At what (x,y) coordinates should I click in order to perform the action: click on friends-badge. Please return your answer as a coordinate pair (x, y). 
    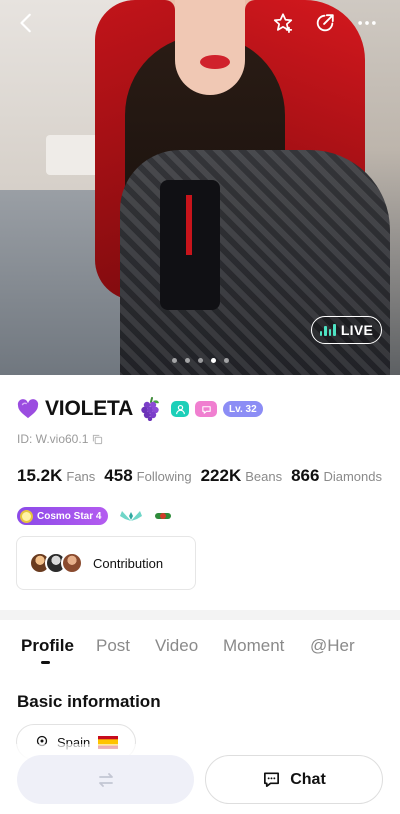
    Looking at the image, I should click on (206, 409).